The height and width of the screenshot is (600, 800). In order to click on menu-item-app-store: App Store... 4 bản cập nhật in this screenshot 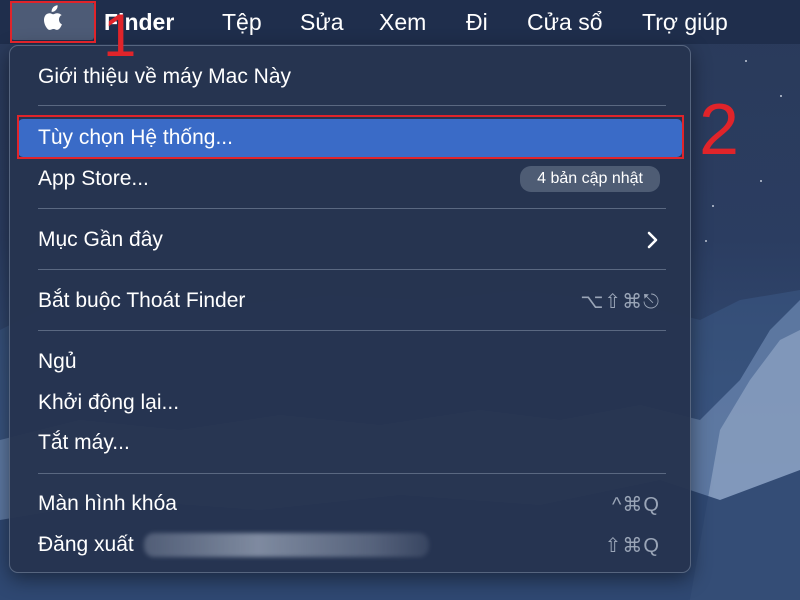, I will do `click(350, 179)`.